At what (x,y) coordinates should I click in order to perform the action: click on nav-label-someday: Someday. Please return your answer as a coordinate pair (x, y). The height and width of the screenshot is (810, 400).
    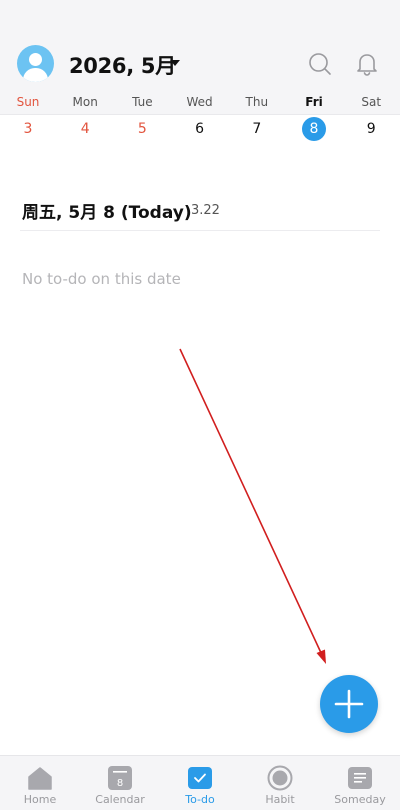
    Looking at the image, I should click on (360, 799).